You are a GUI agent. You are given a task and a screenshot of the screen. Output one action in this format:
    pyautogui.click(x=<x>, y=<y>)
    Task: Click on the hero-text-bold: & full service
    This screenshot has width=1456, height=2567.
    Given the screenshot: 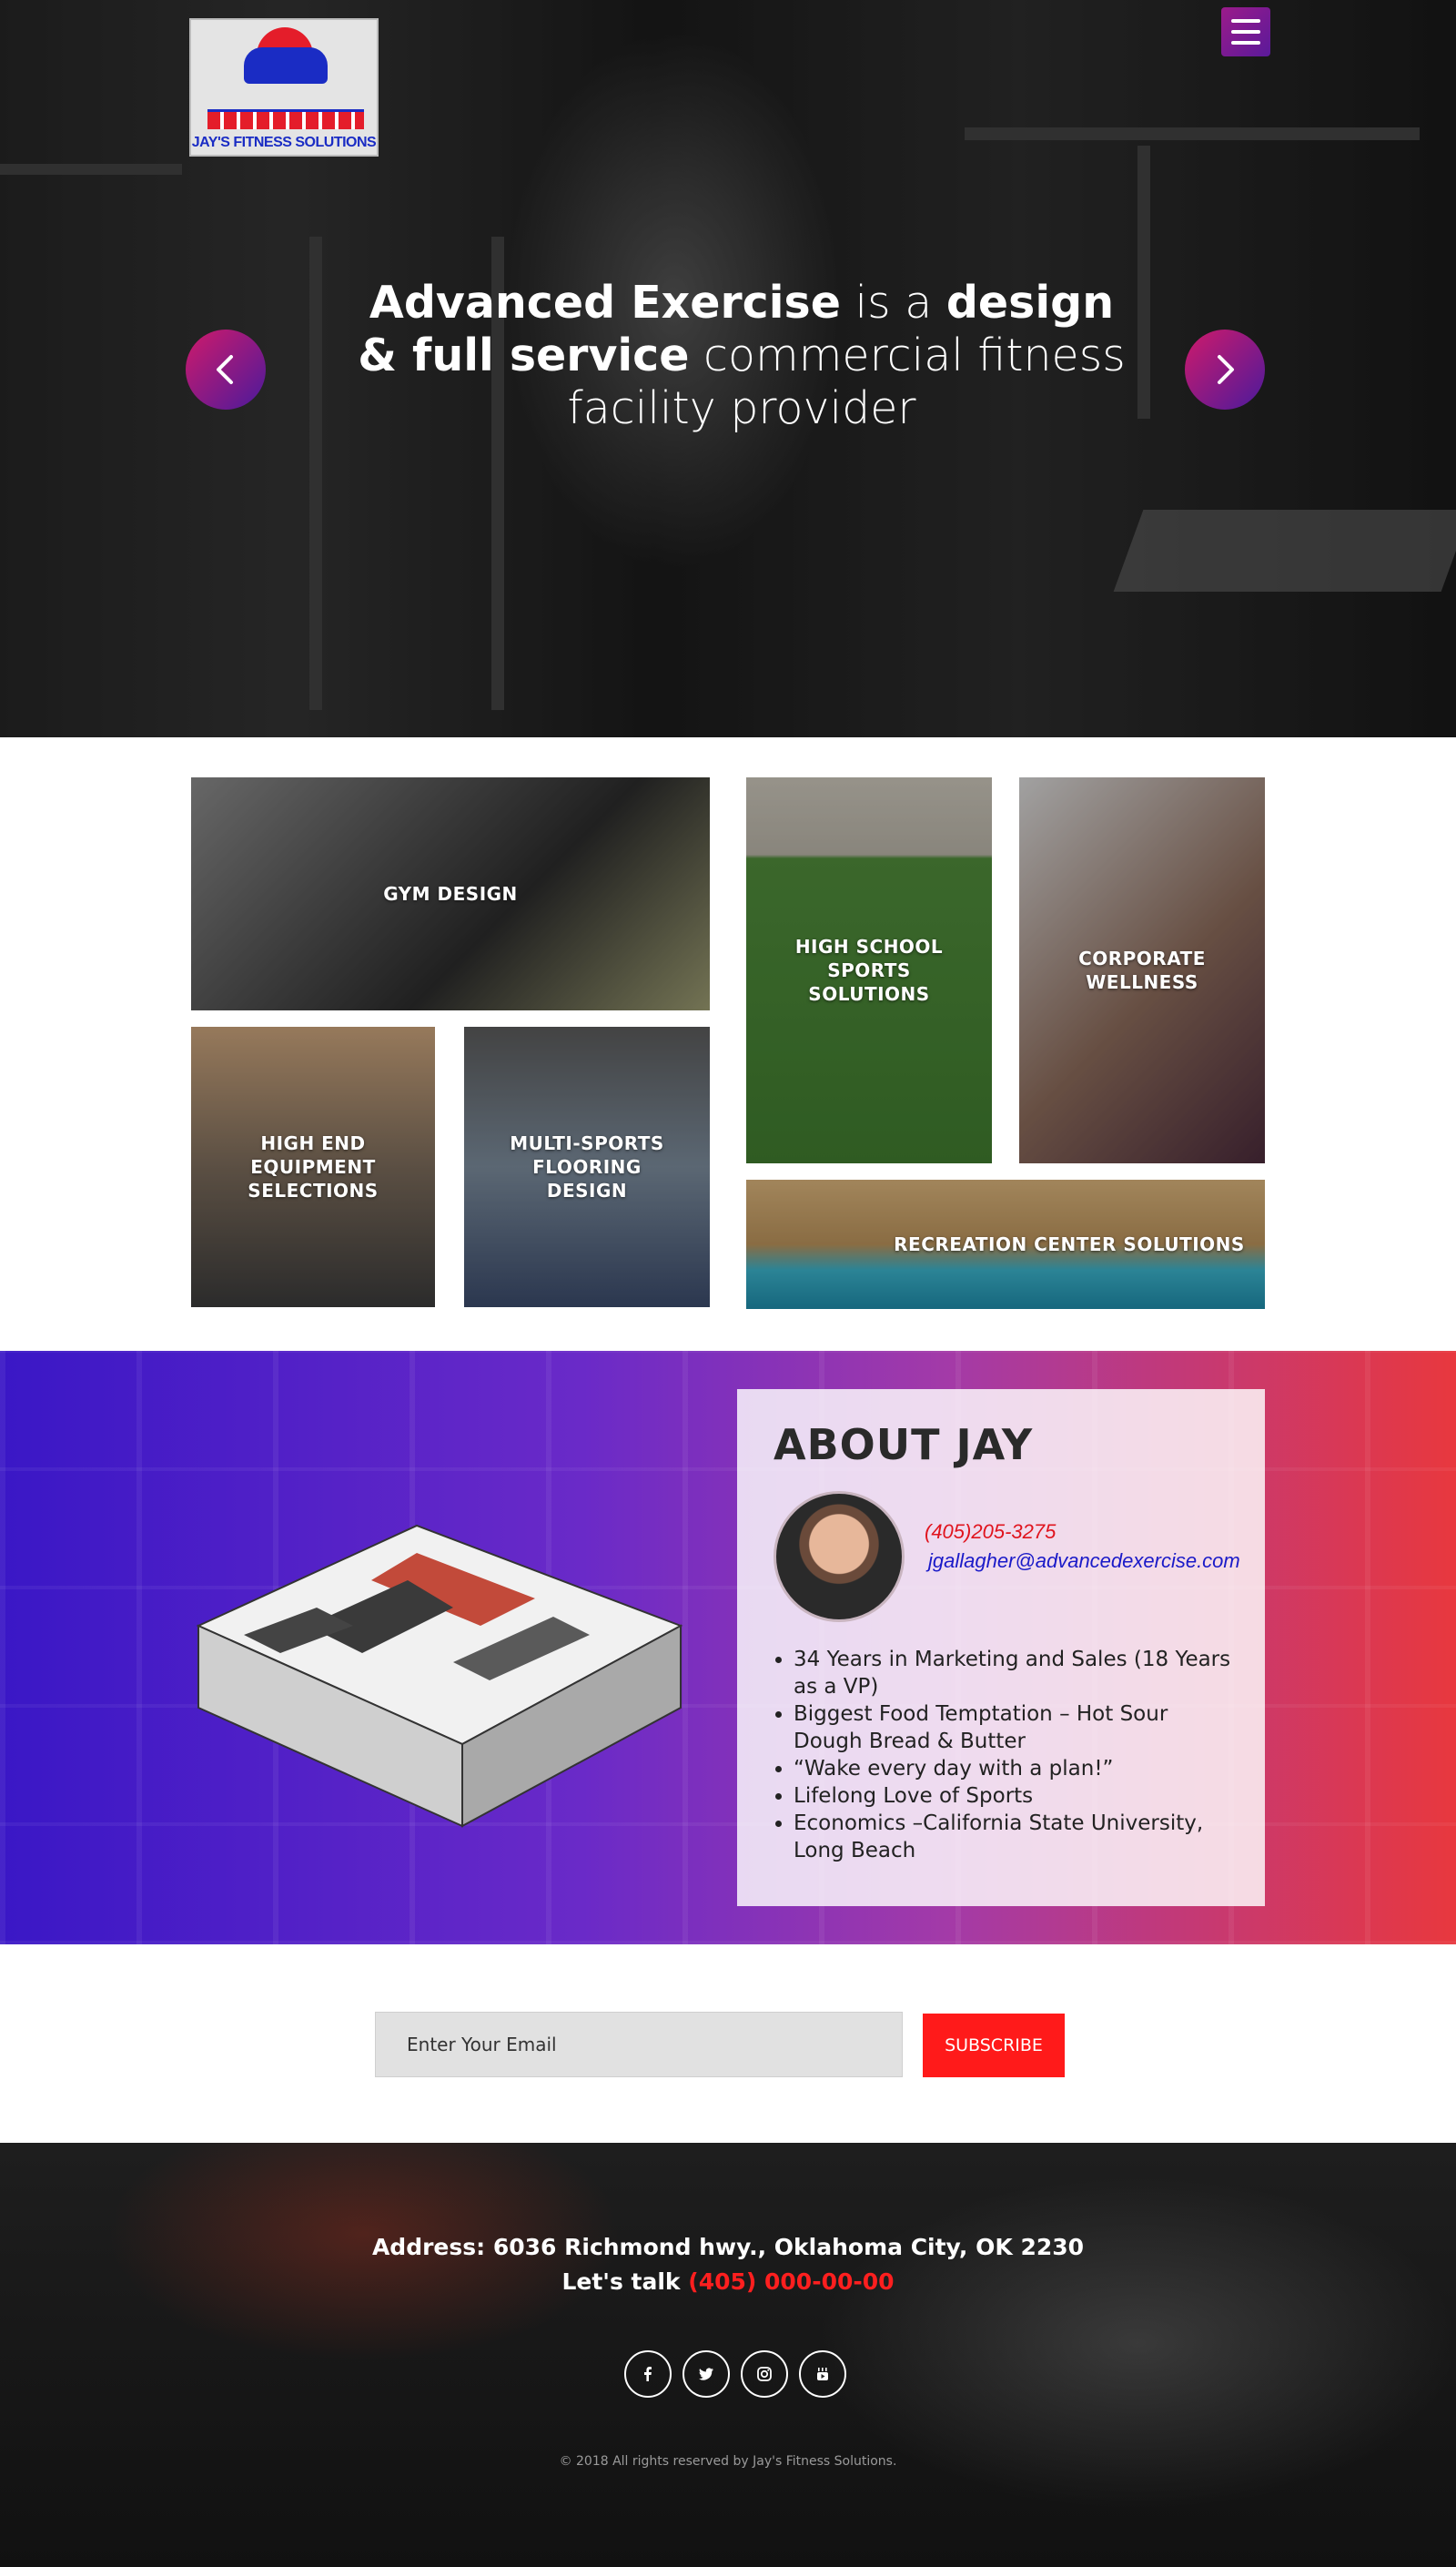 What is the action you would take?
    pyautogui.click(x=524, y=355)
    